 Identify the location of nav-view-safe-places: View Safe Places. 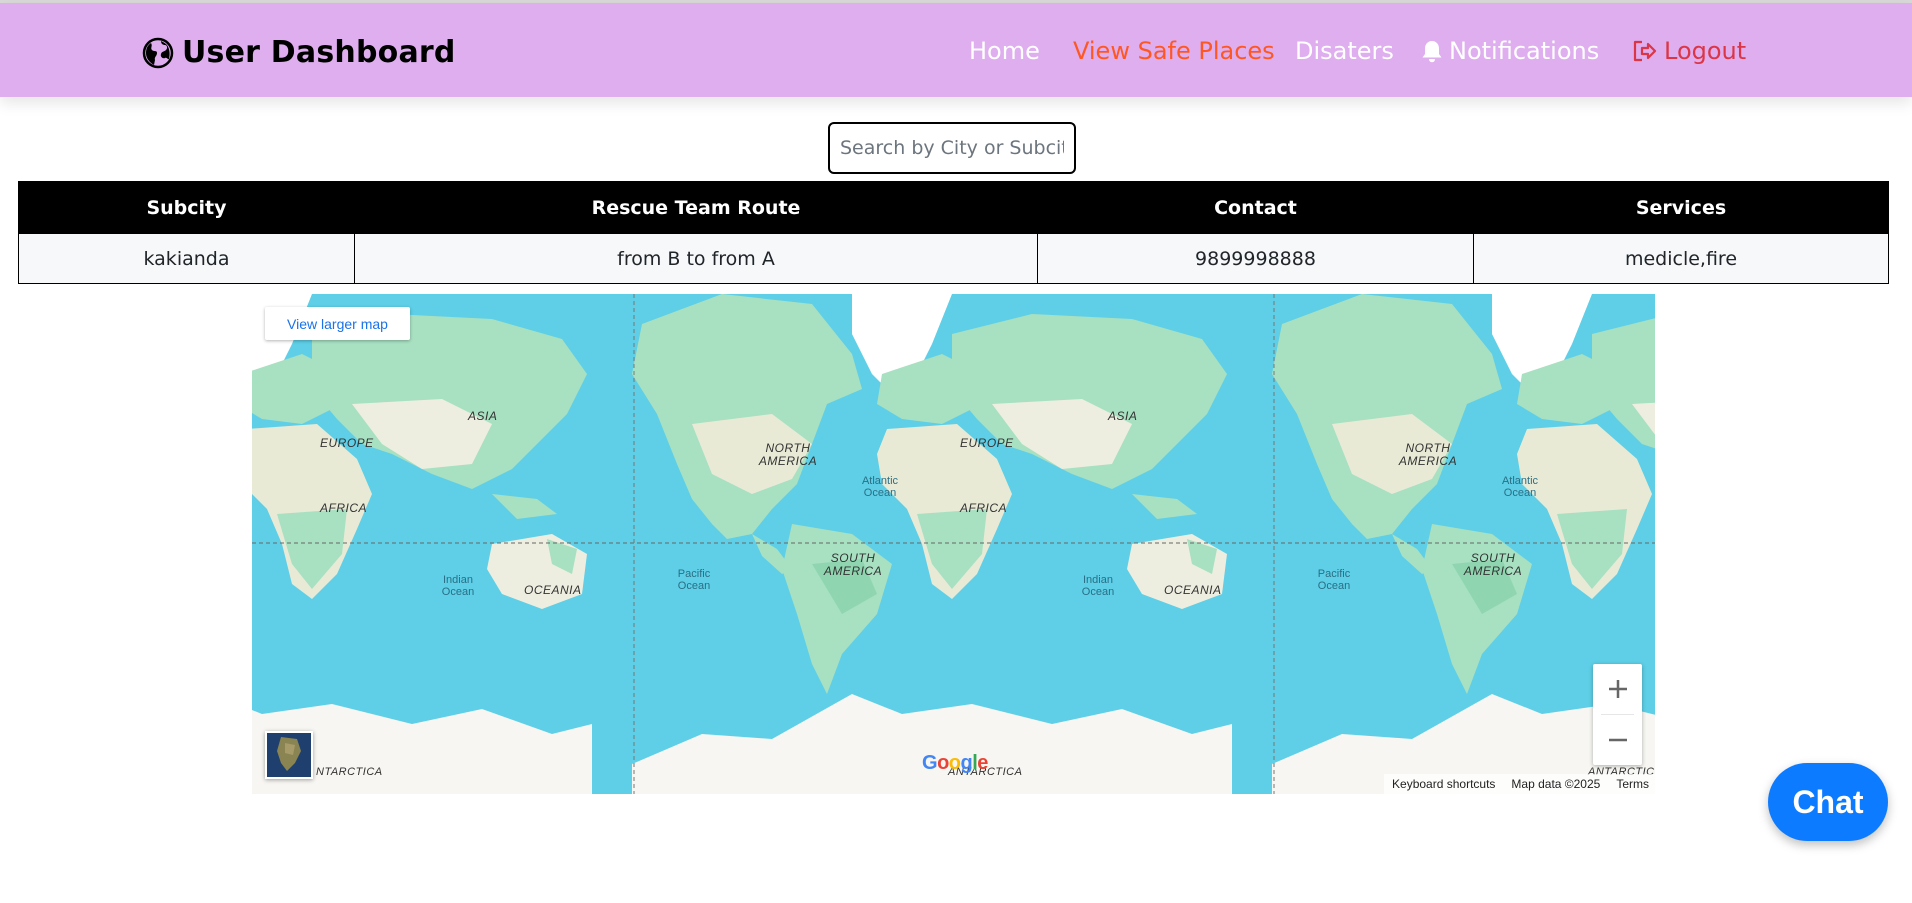
(1174, 51).